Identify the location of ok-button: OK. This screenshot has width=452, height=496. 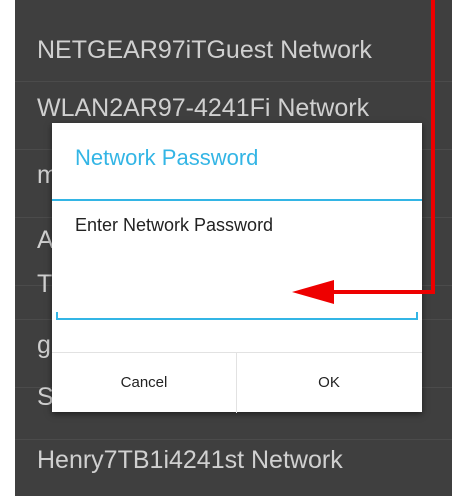
(329, 383).